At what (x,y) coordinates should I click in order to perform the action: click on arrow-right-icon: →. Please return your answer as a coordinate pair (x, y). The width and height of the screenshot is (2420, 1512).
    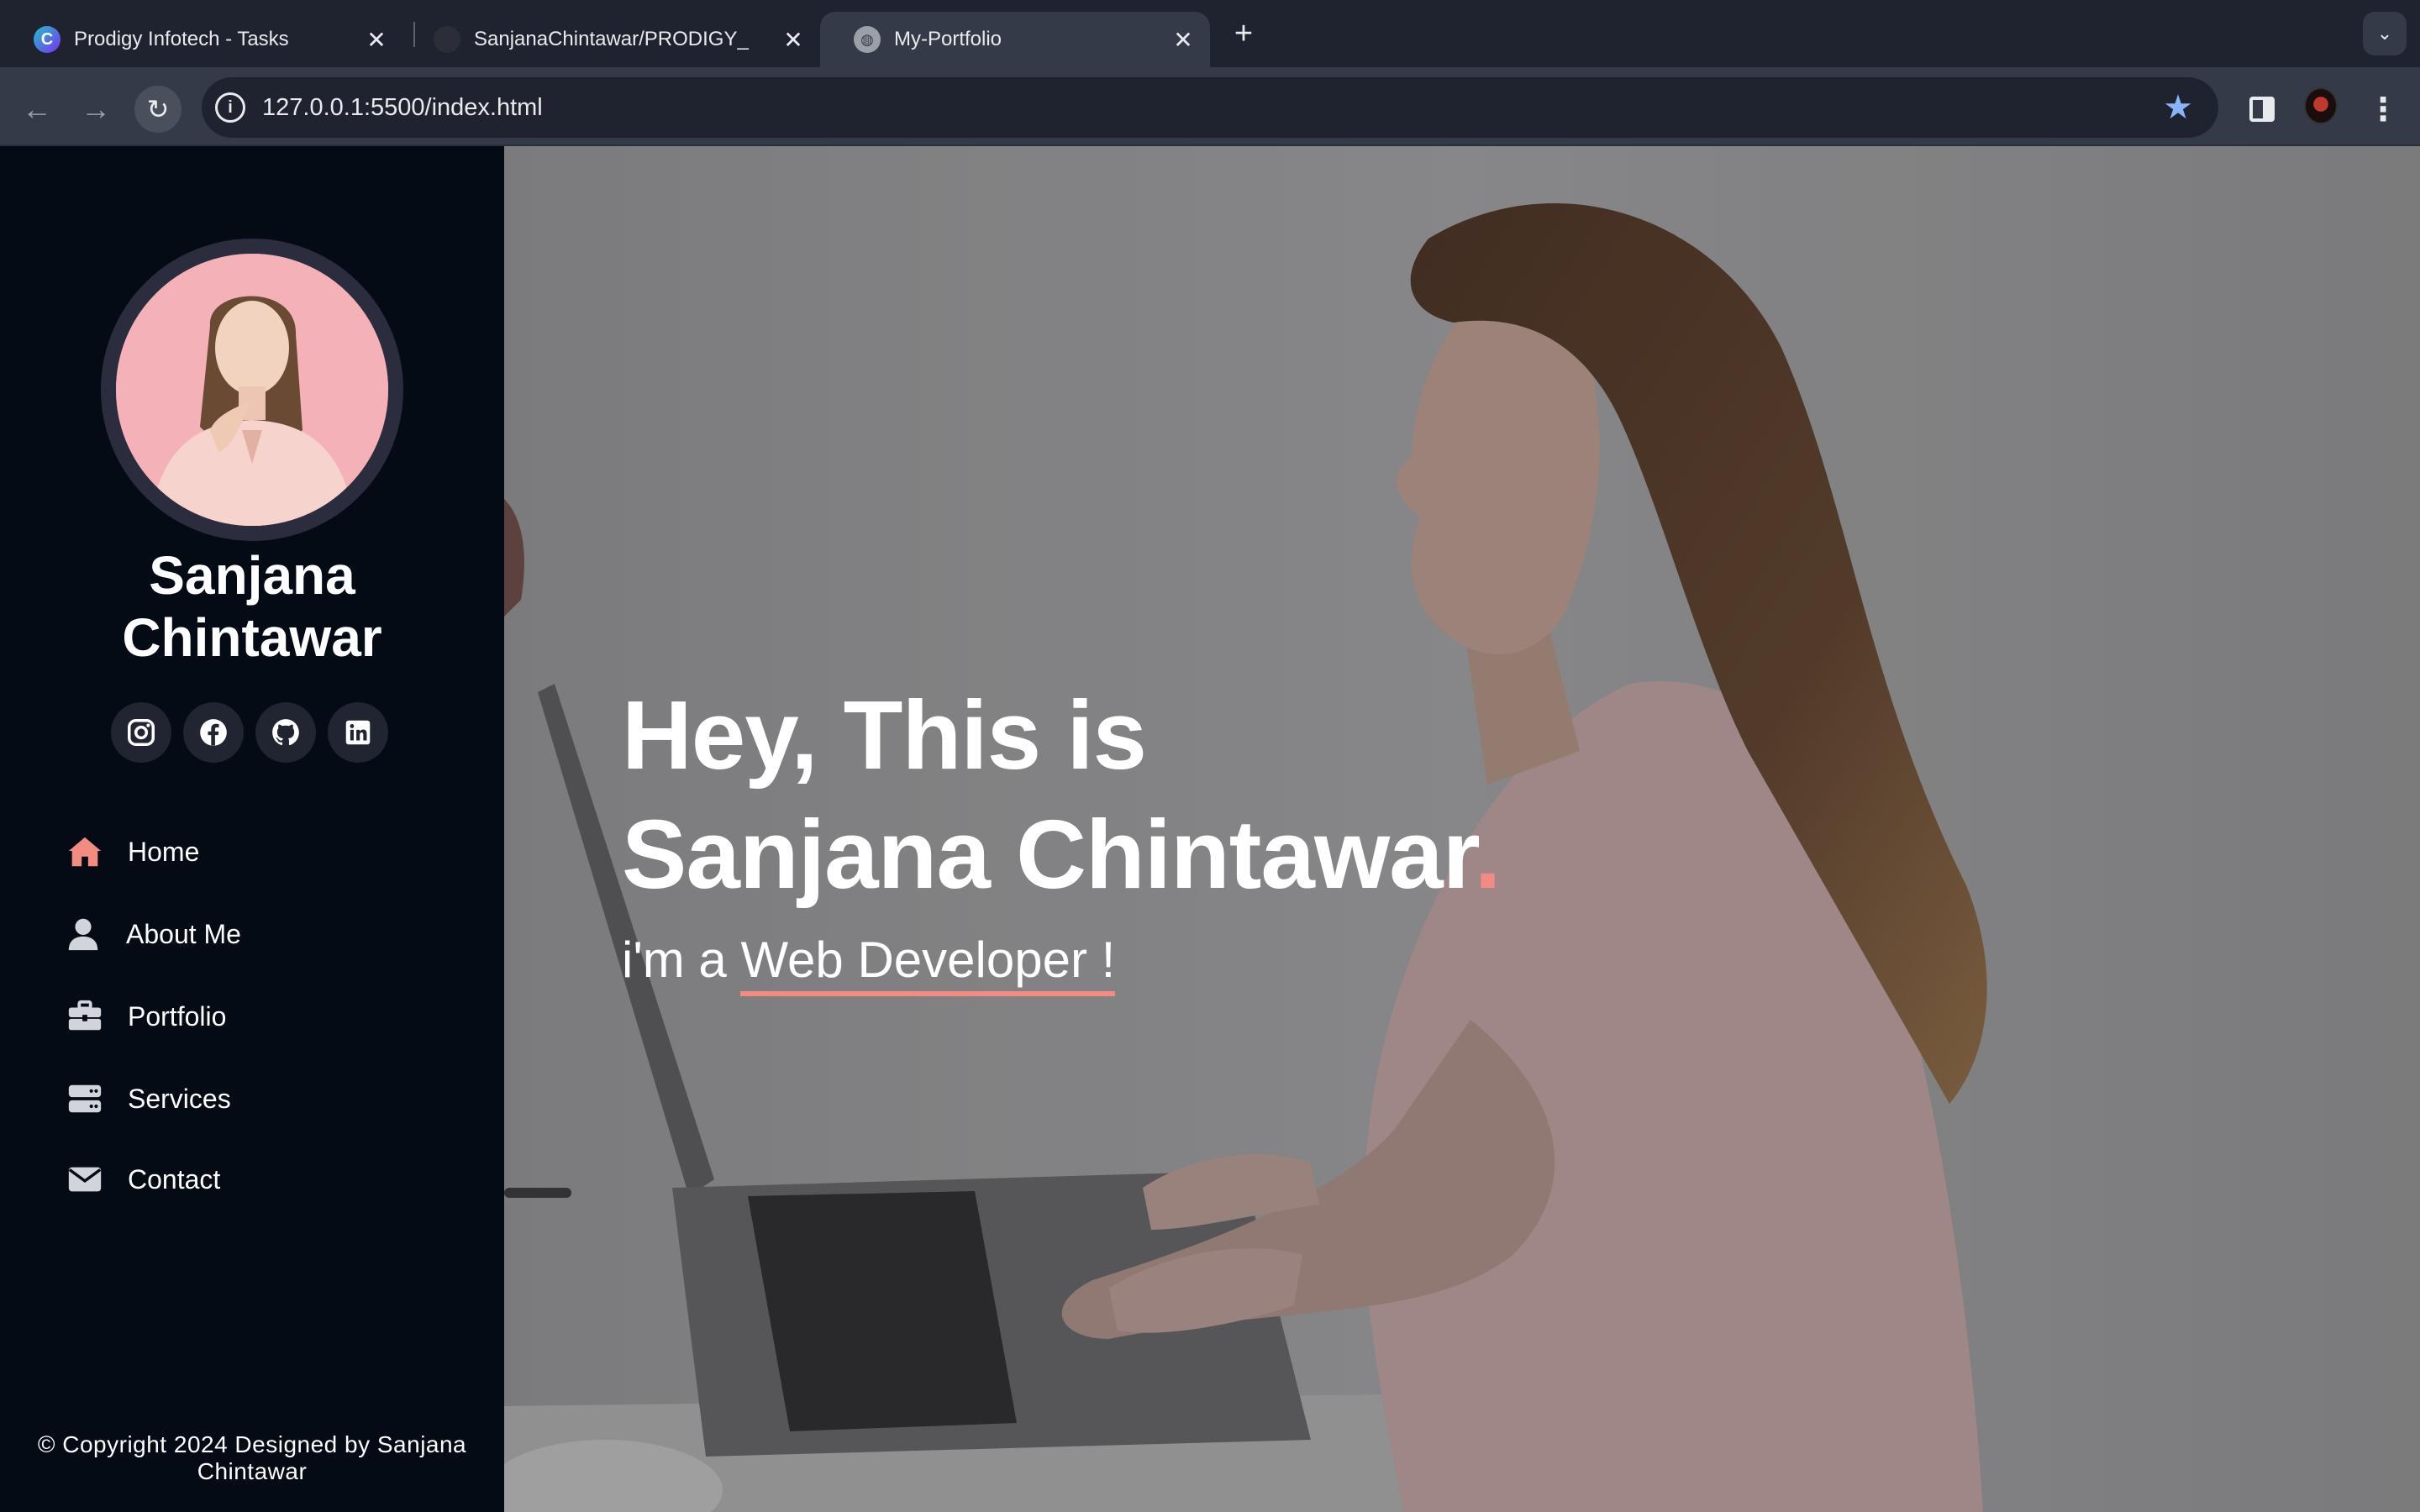
    Looking at the image, I should click on (96, 109).